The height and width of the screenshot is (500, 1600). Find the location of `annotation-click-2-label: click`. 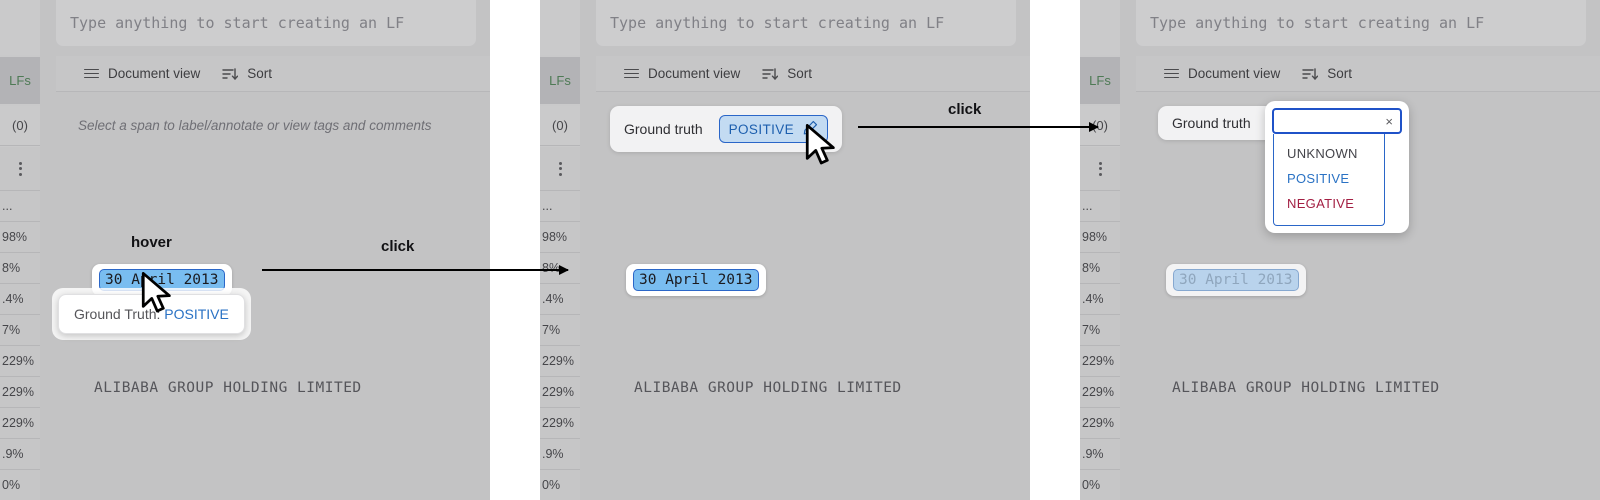

annotation-click-2-label: click is located at coordinates (965, 109).